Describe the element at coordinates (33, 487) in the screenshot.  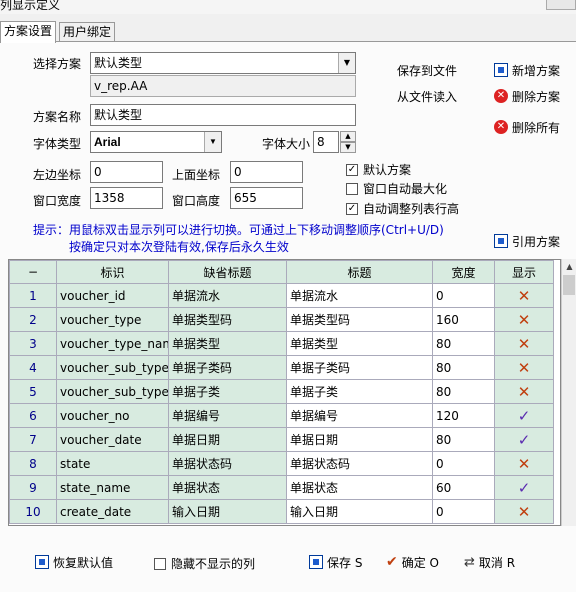
I see `row-number: 9` at that location.